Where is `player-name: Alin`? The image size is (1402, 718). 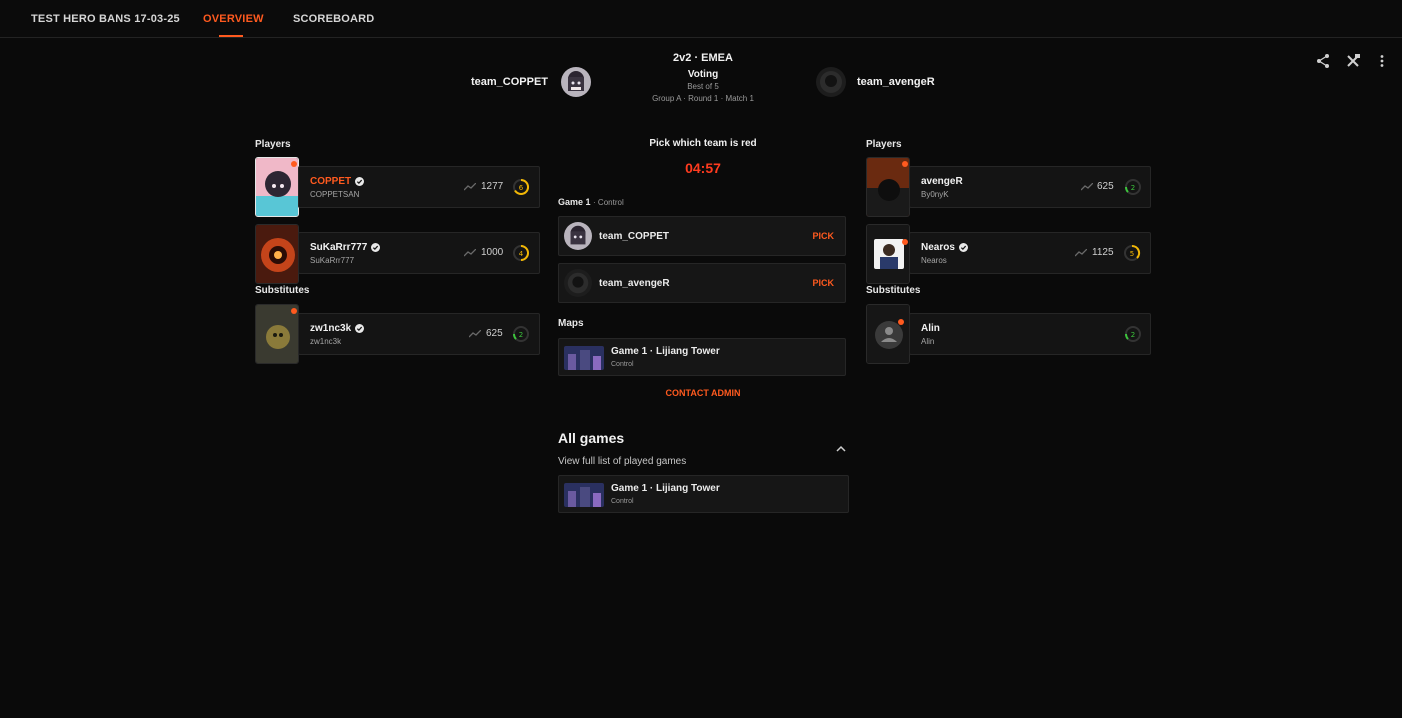 player-name: Alin is located at coordinates (930, 328).